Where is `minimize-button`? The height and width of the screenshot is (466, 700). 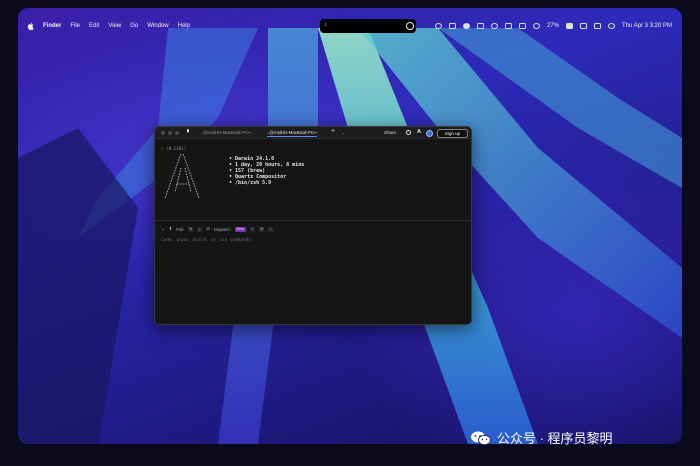 minimize-button is located at coordinates (170, 133).